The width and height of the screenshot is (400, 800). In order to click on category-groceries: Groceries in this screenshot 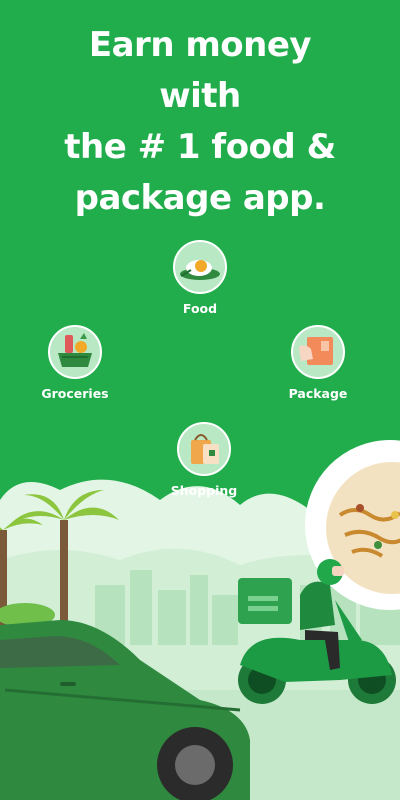, I will do `click(75, 363)`.